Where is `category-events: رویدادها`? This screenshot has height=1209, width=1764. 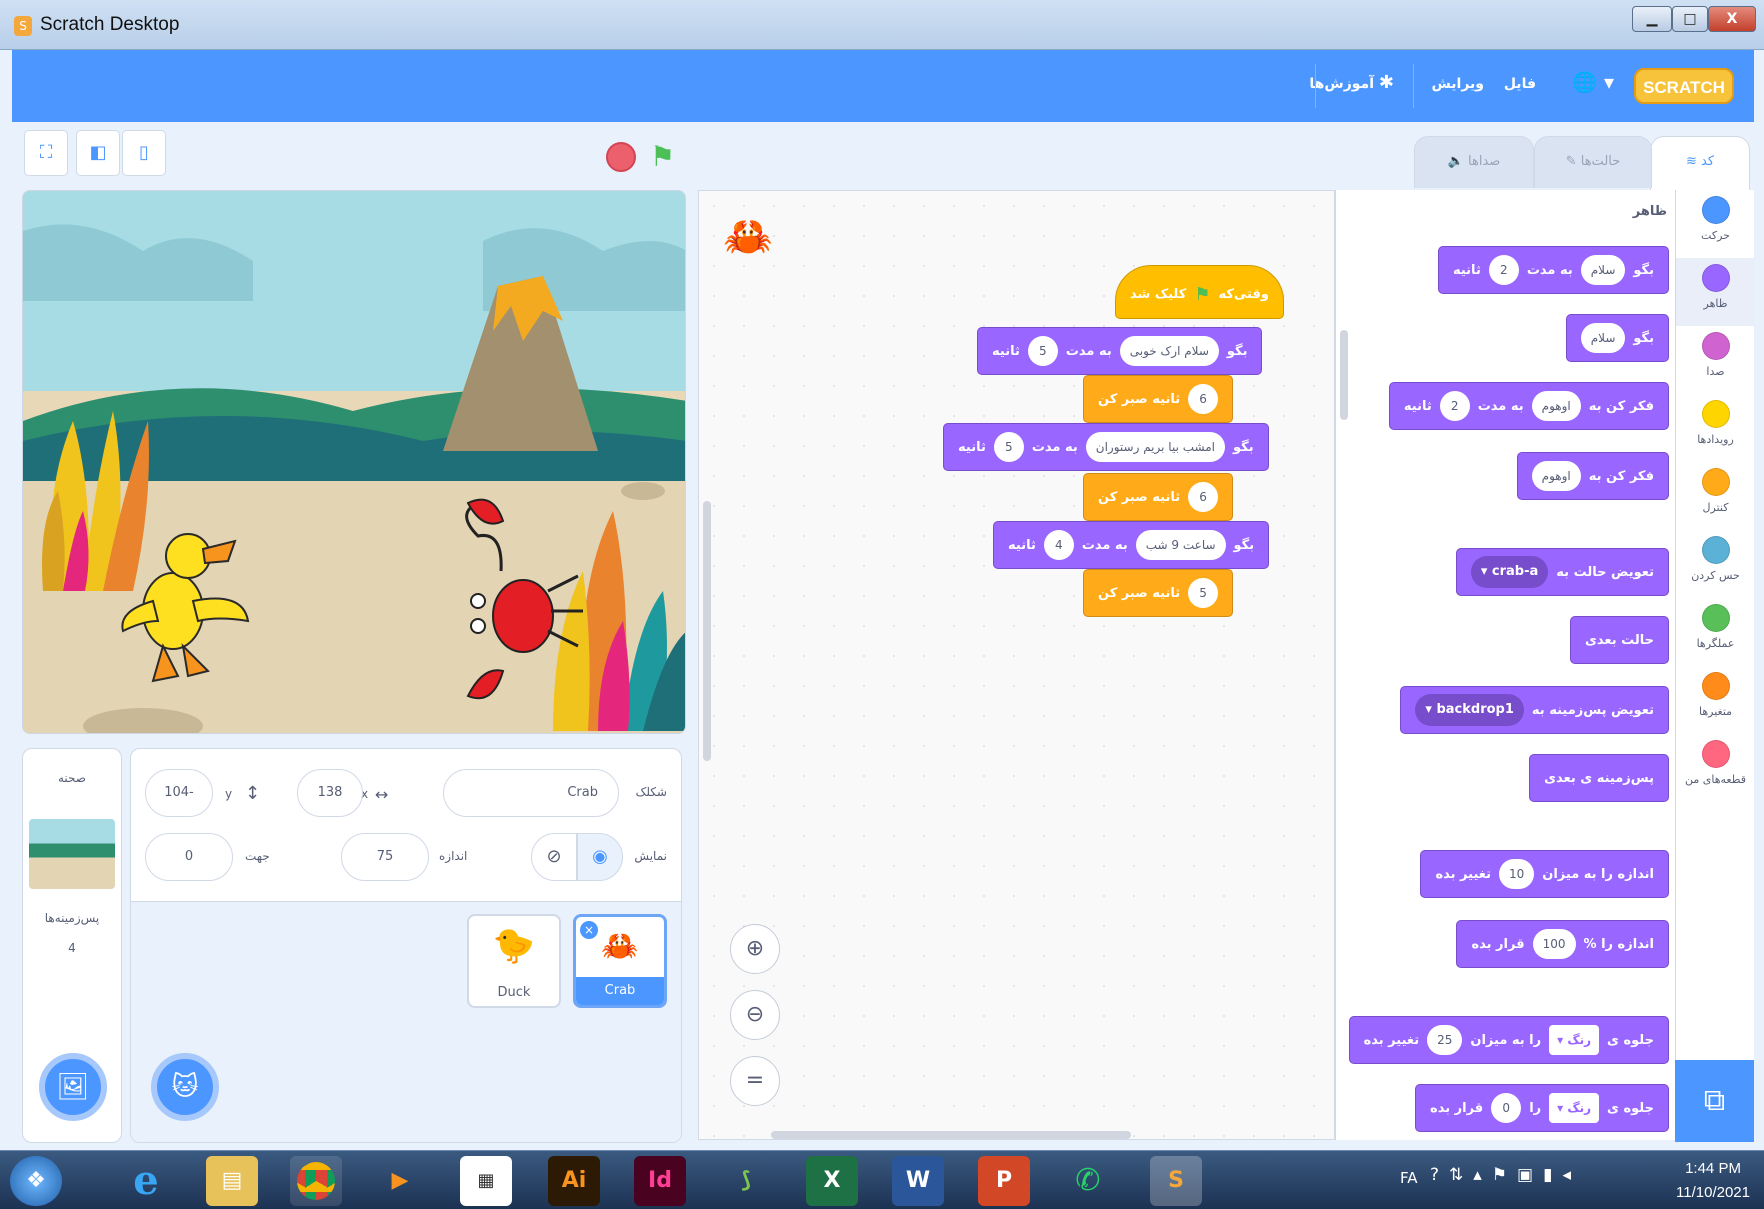 category-events: رویدادها is located at coordinates (1715, 428).